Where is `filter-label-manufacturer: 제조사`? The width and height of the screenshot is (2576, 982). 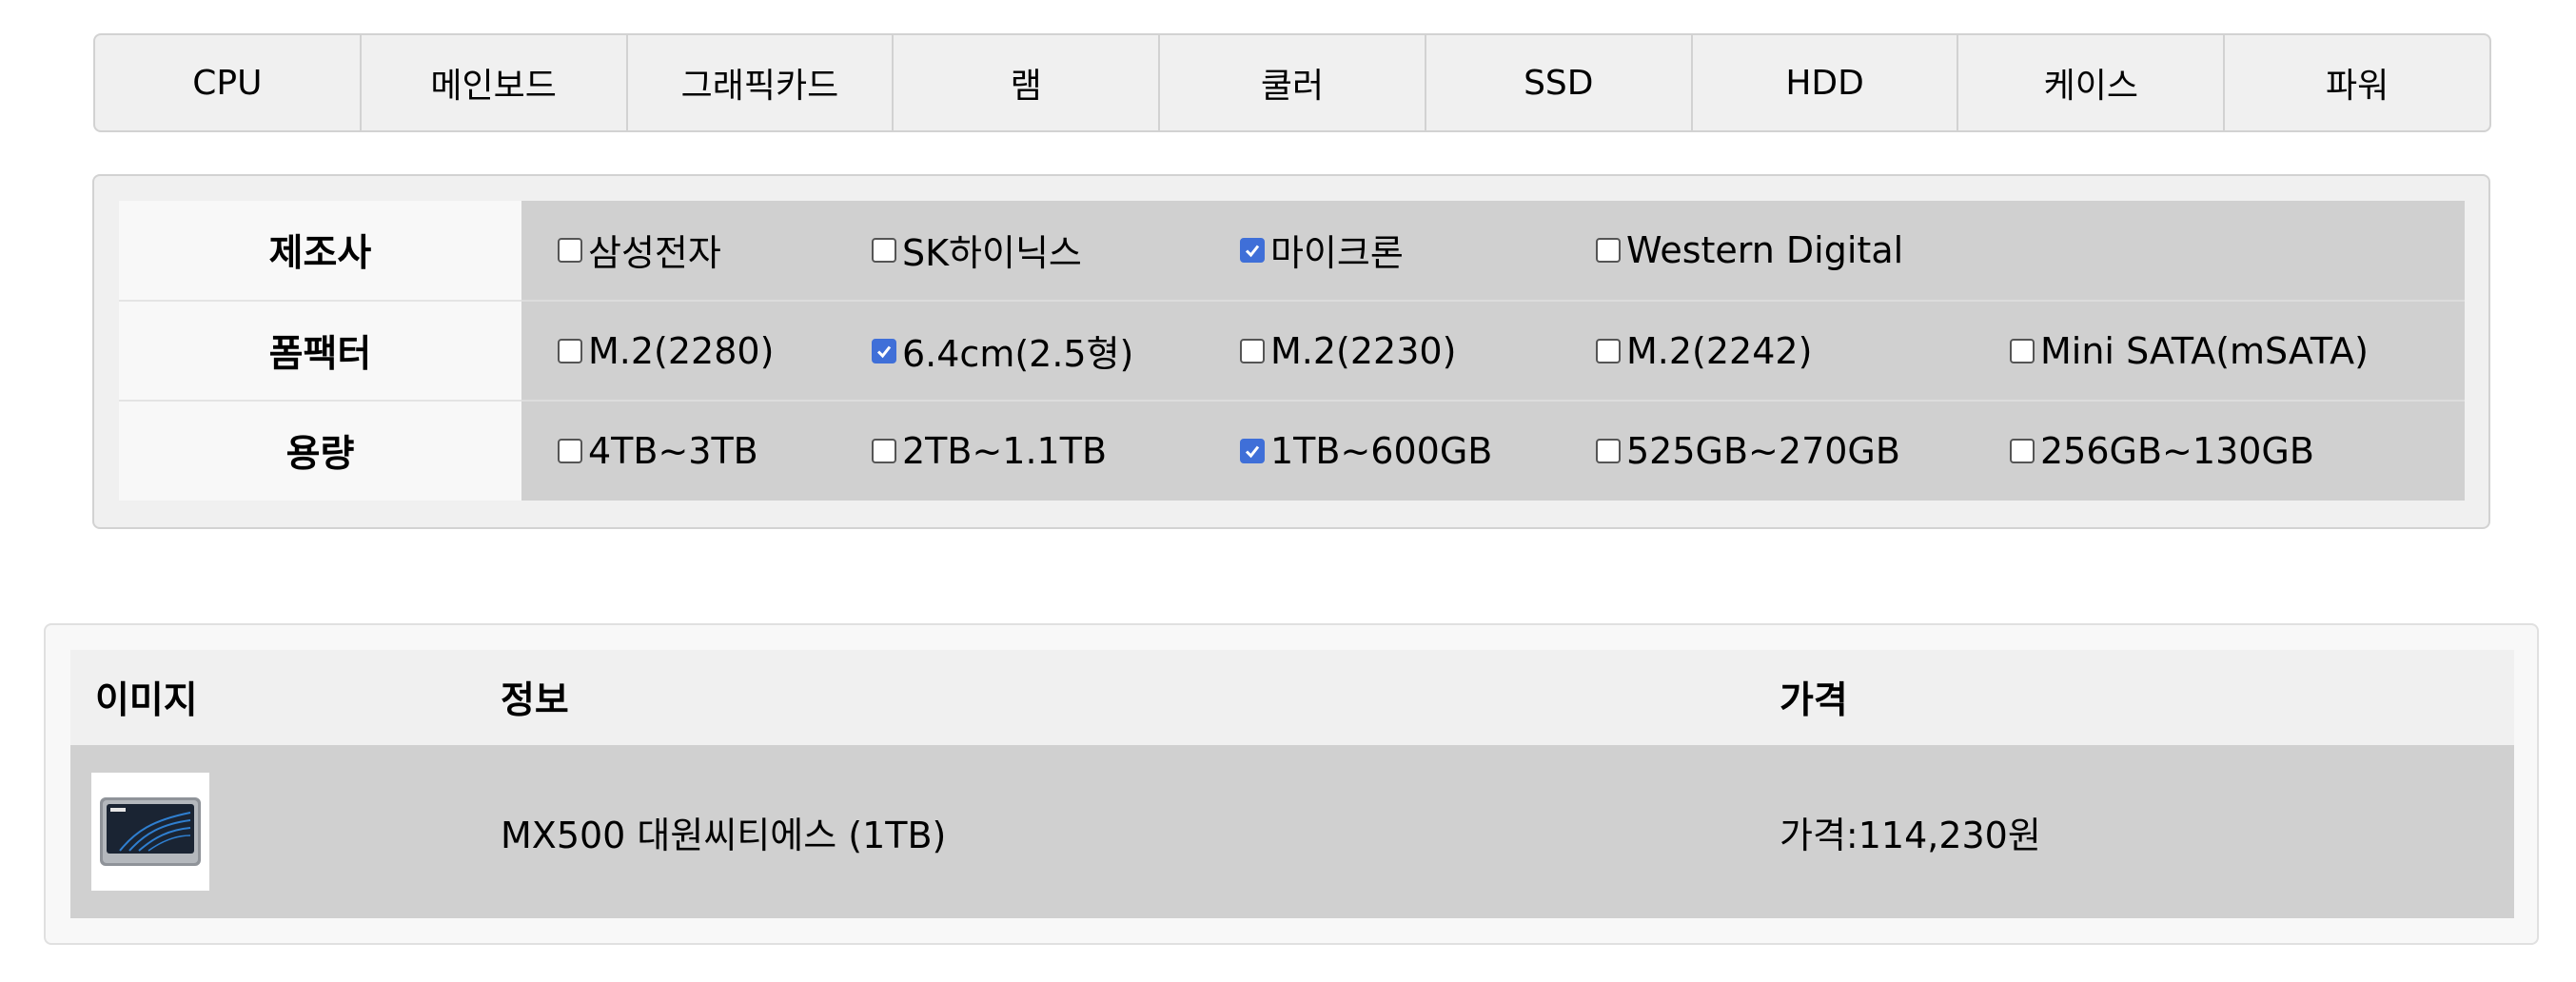 filter-label-manufacturer: 제조사 is located at coordinates (320, 251).